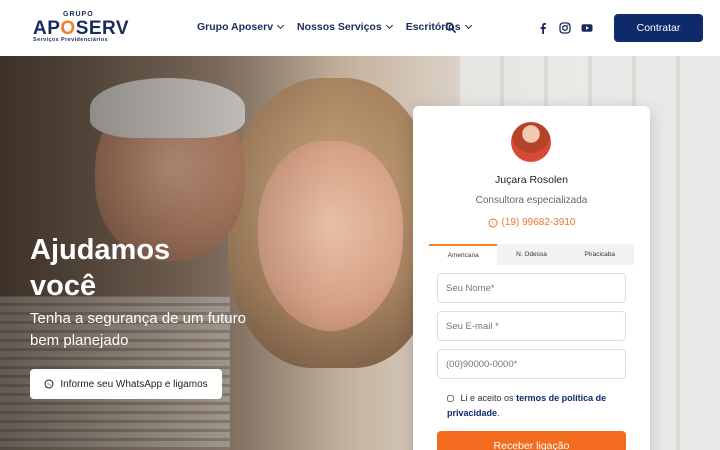 The height and width of the screenshot is (450, 720). What do you see at coordinates (498, 413) in the screenshot?
I see `consent-end: .` at bounding box center [498, 413].